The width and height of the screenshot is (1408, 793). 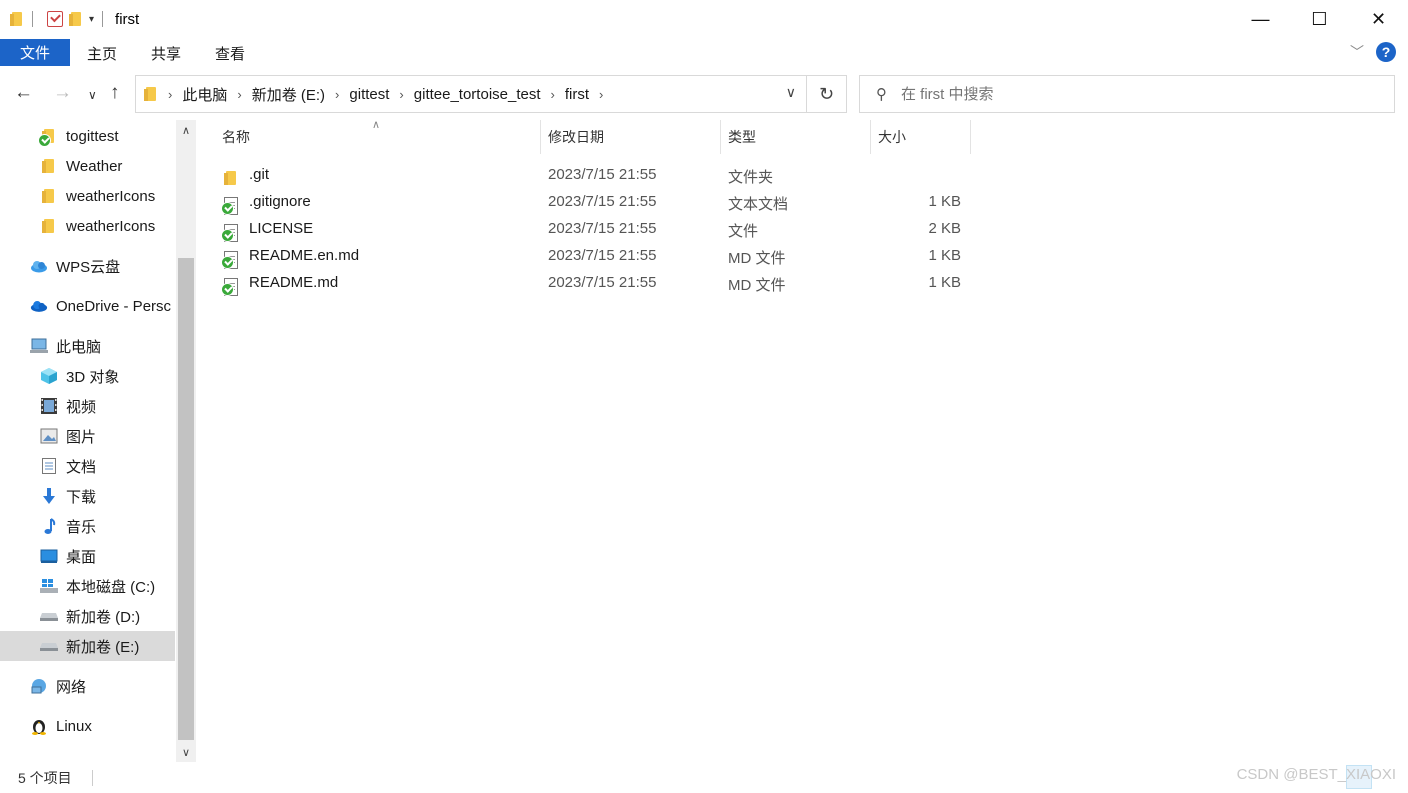 What do you see at coordinates (87, 686) in the screenshot?
I see `sidebar-item-network: 网络` at bounding box center [87, 686].